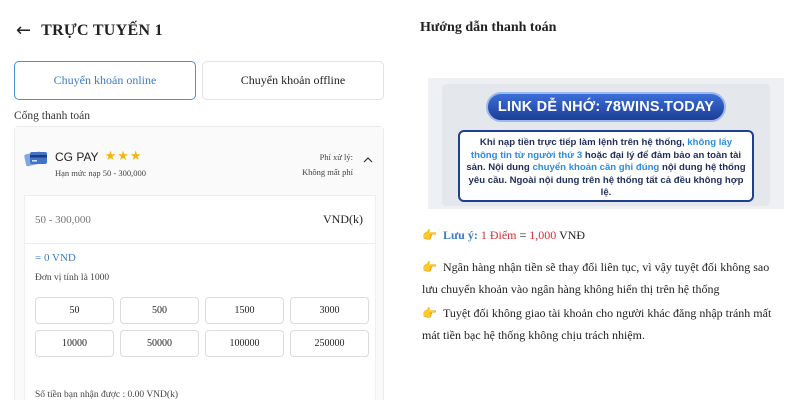 This screenshot has height=400, width=800. Describe the element at coordinates (460, 235) in the screenshot. I see `note-label: Lưu ý:` at that location.